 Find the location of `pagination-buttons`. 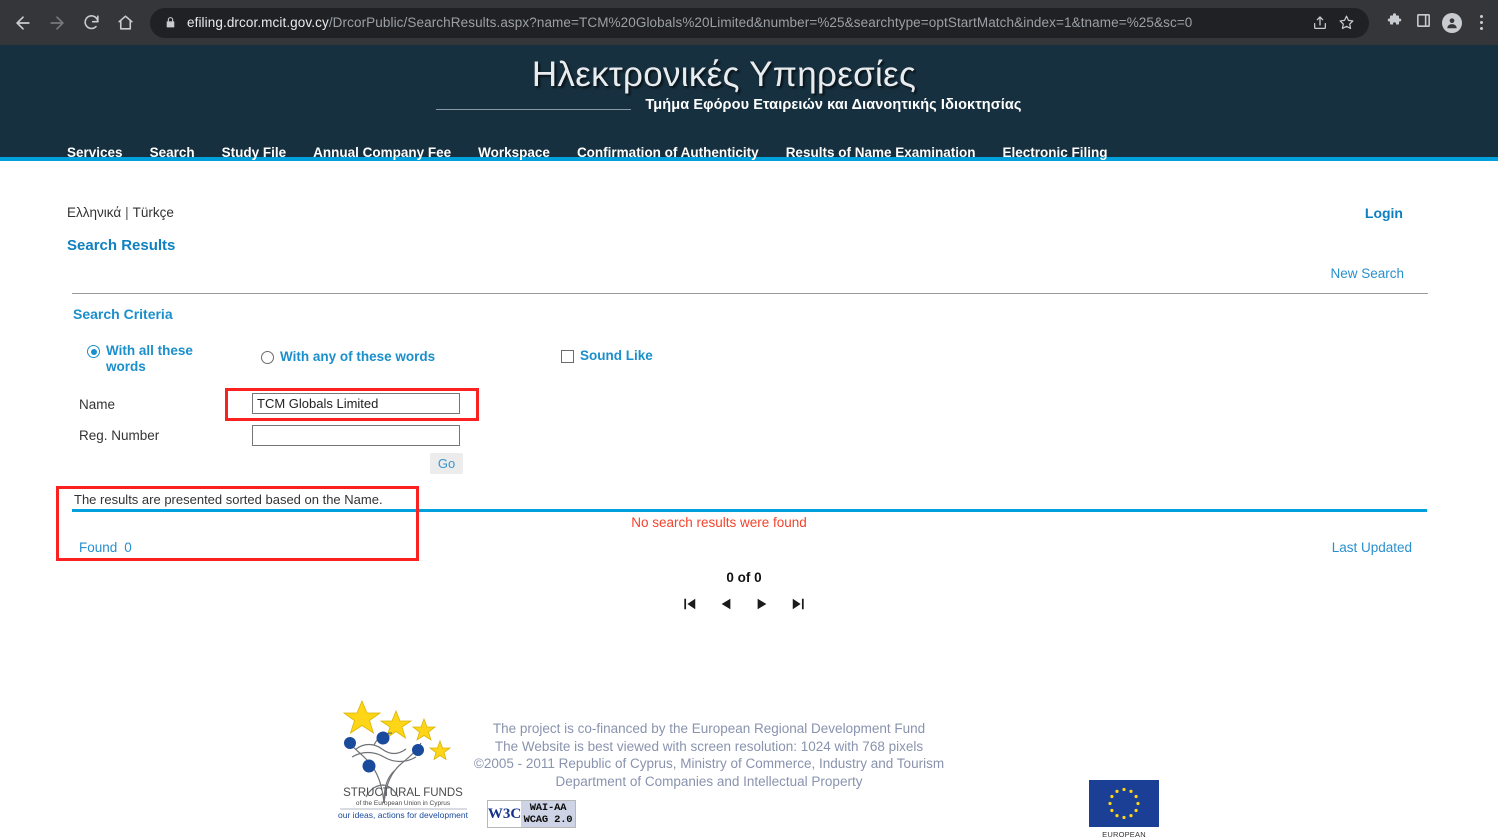

pagination-buttons is located at coordinates (744, 604).